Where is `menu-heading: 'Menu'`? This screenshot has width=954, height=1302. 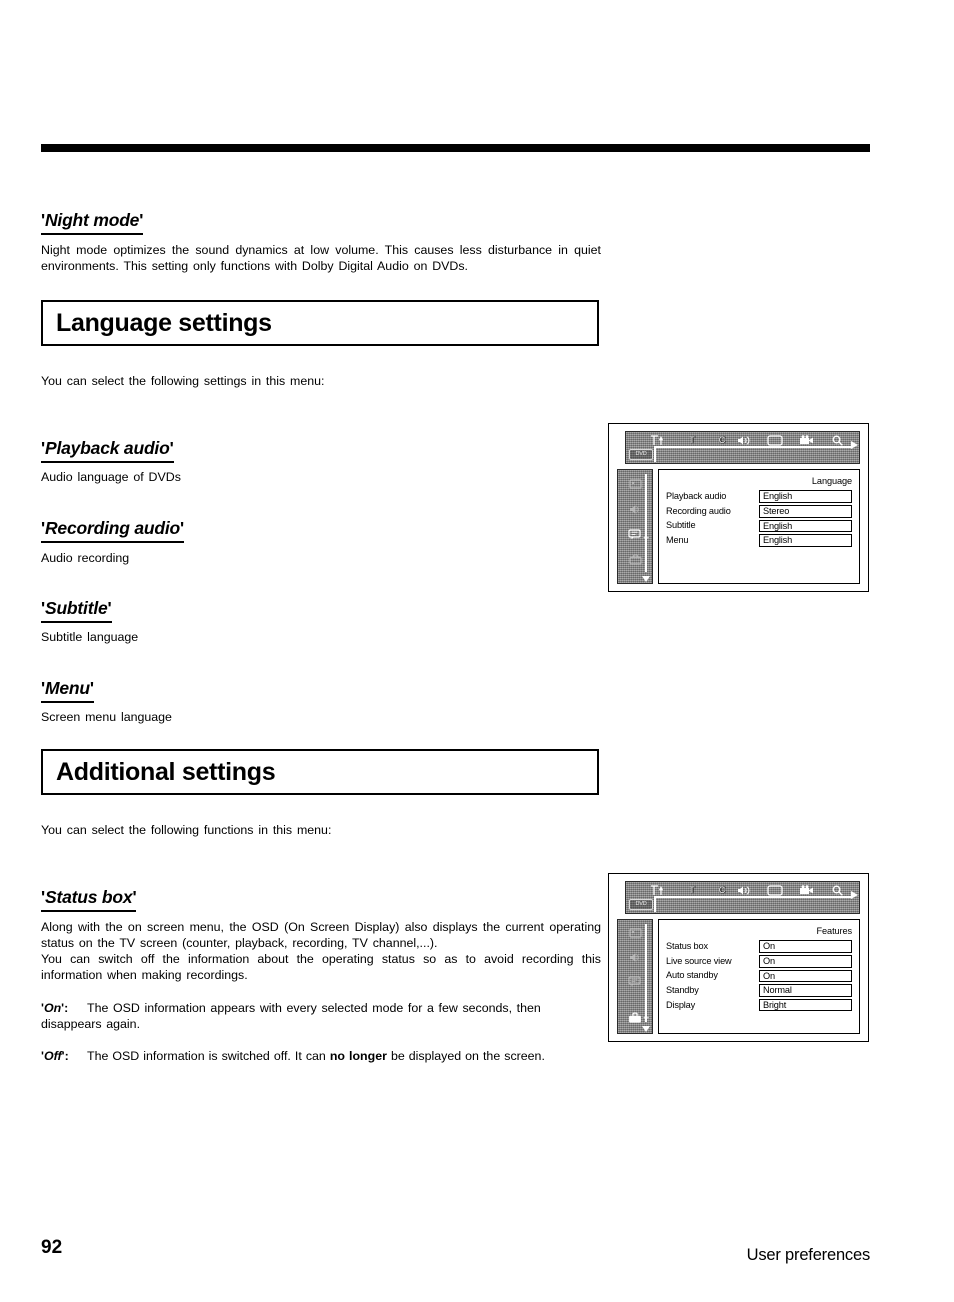
menu-heading: 'Menu' is located at coordinates (67, 690).